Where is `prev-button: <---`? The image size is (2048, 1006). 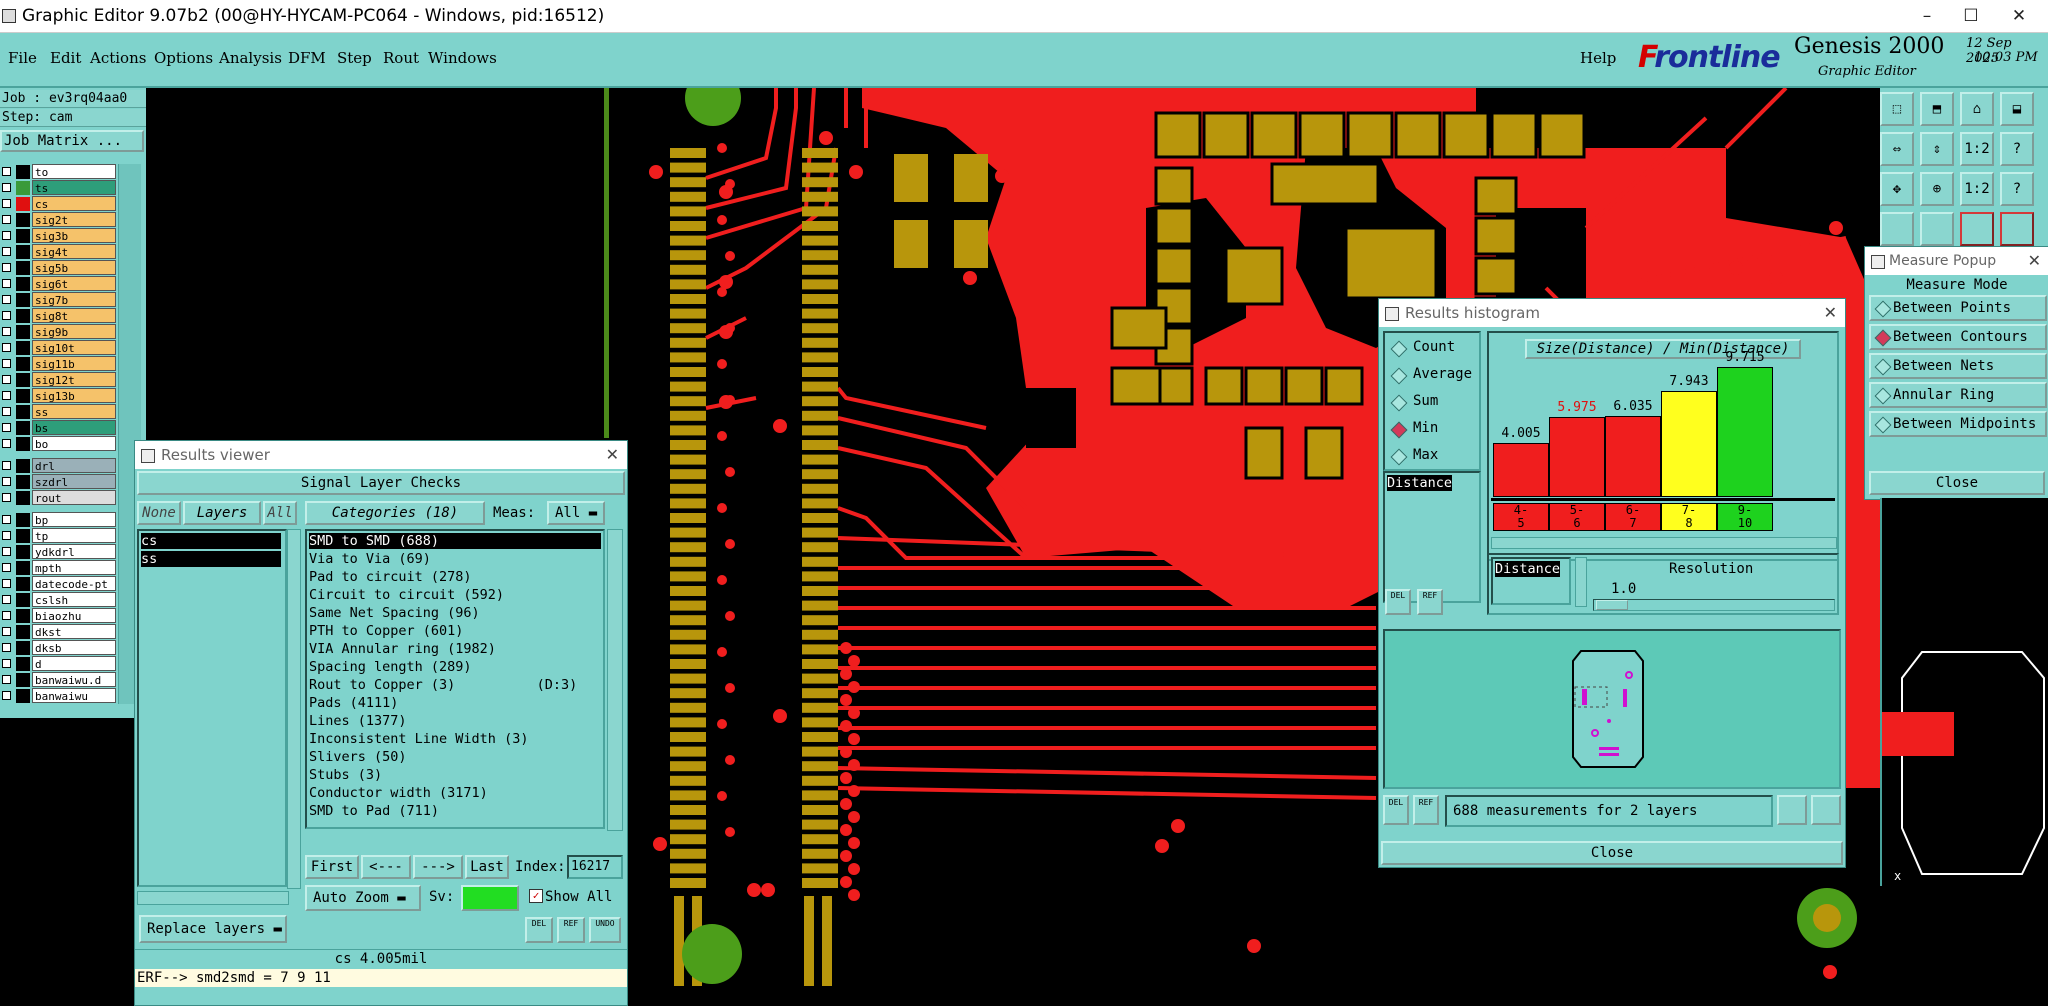
prev-button: <--- is located at coordinates (386, 867).